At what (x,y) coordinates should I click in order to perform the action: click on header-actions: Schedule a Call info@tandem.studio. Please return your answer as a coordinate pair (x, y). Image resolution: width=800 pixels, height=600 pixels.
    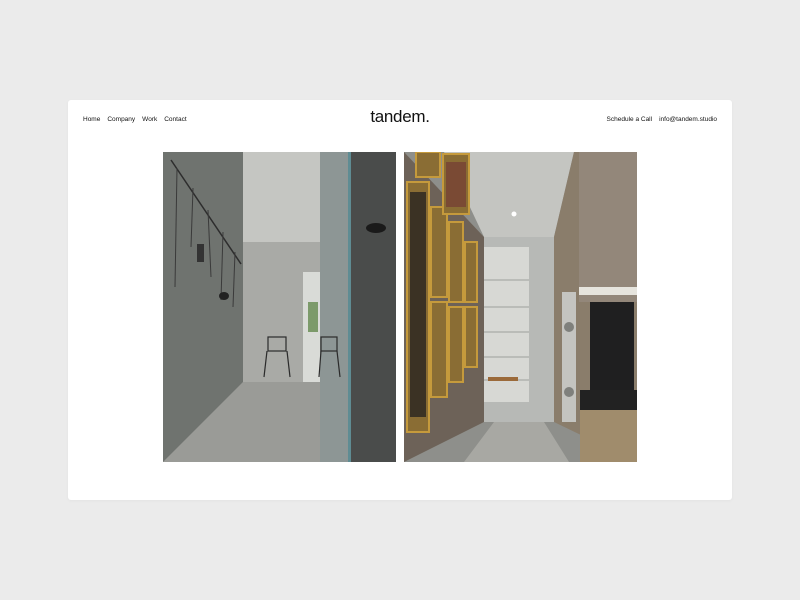
    Looking at the image, I should click on (662, 119).